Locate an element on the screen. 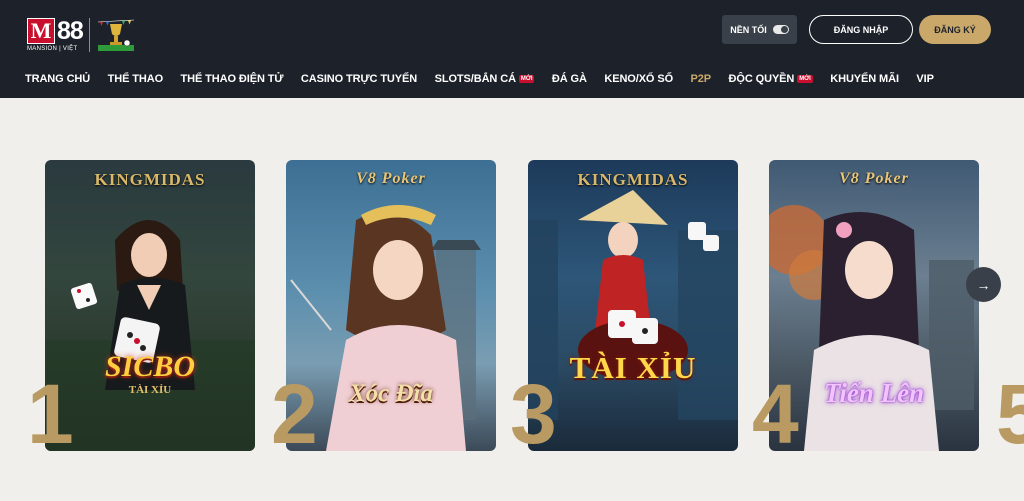  nav-item-keno: KENO/XỔ SỐ is located at coordinates (638, 79).